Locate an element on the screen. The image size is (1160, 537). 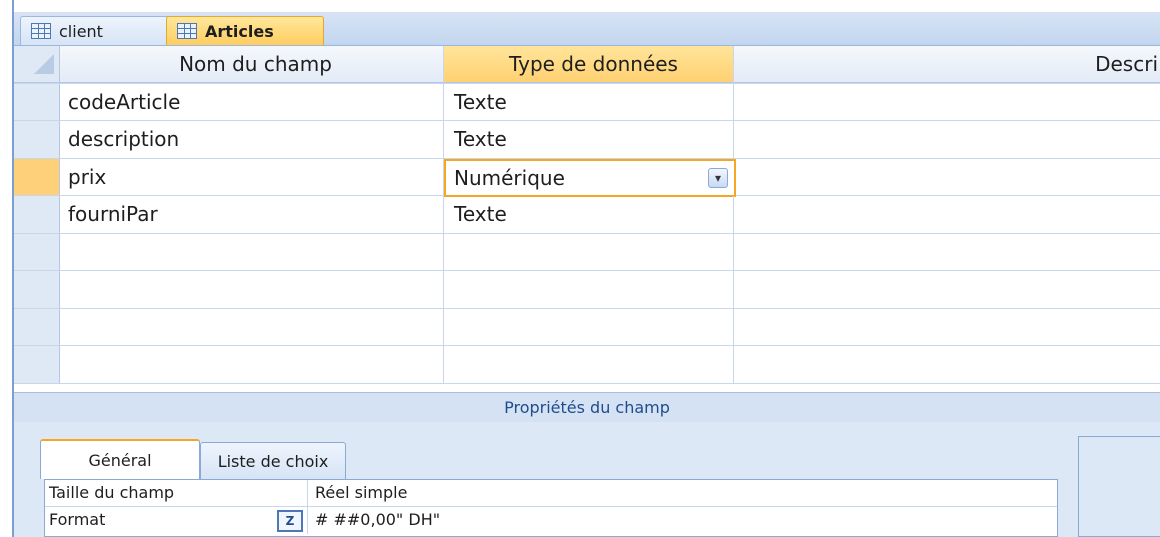
tab-lookup: Liste de choix is located at coordinates (273, 460).